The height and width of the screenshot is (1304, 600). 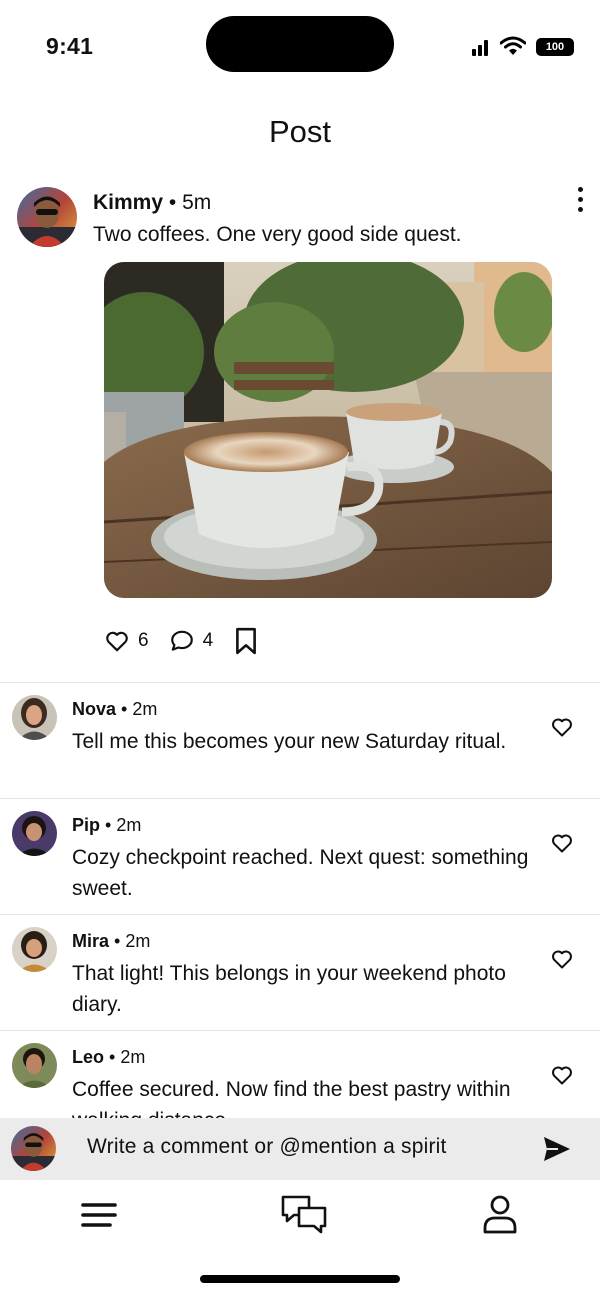 What do you see at coordinates (197, 202) in the screenshot?
I see `post-time: 5m` at bounding box center [197, 202].